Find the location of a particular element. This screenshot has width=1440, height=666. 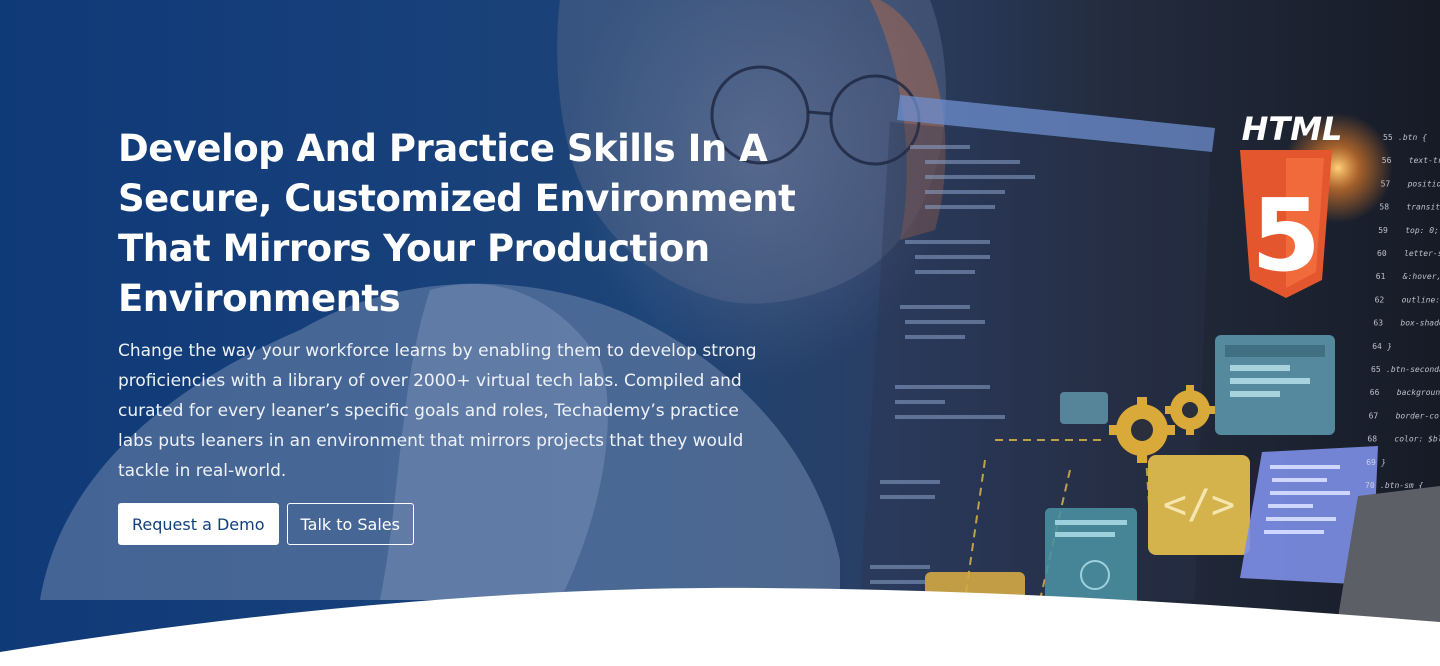

html5-logo-icon: 5 HTML is located at coordinates (1316, 204).